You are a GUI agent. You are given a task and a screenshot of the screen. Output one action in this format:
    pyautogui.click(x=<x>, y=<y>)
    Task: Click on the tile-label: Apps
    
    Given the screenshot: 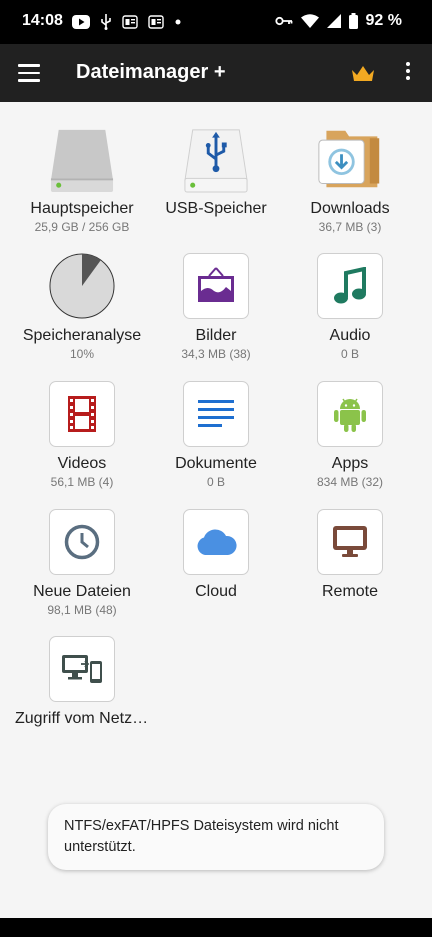 What is the action you would take?
    pyautogui.click(x=350, y=463)
    